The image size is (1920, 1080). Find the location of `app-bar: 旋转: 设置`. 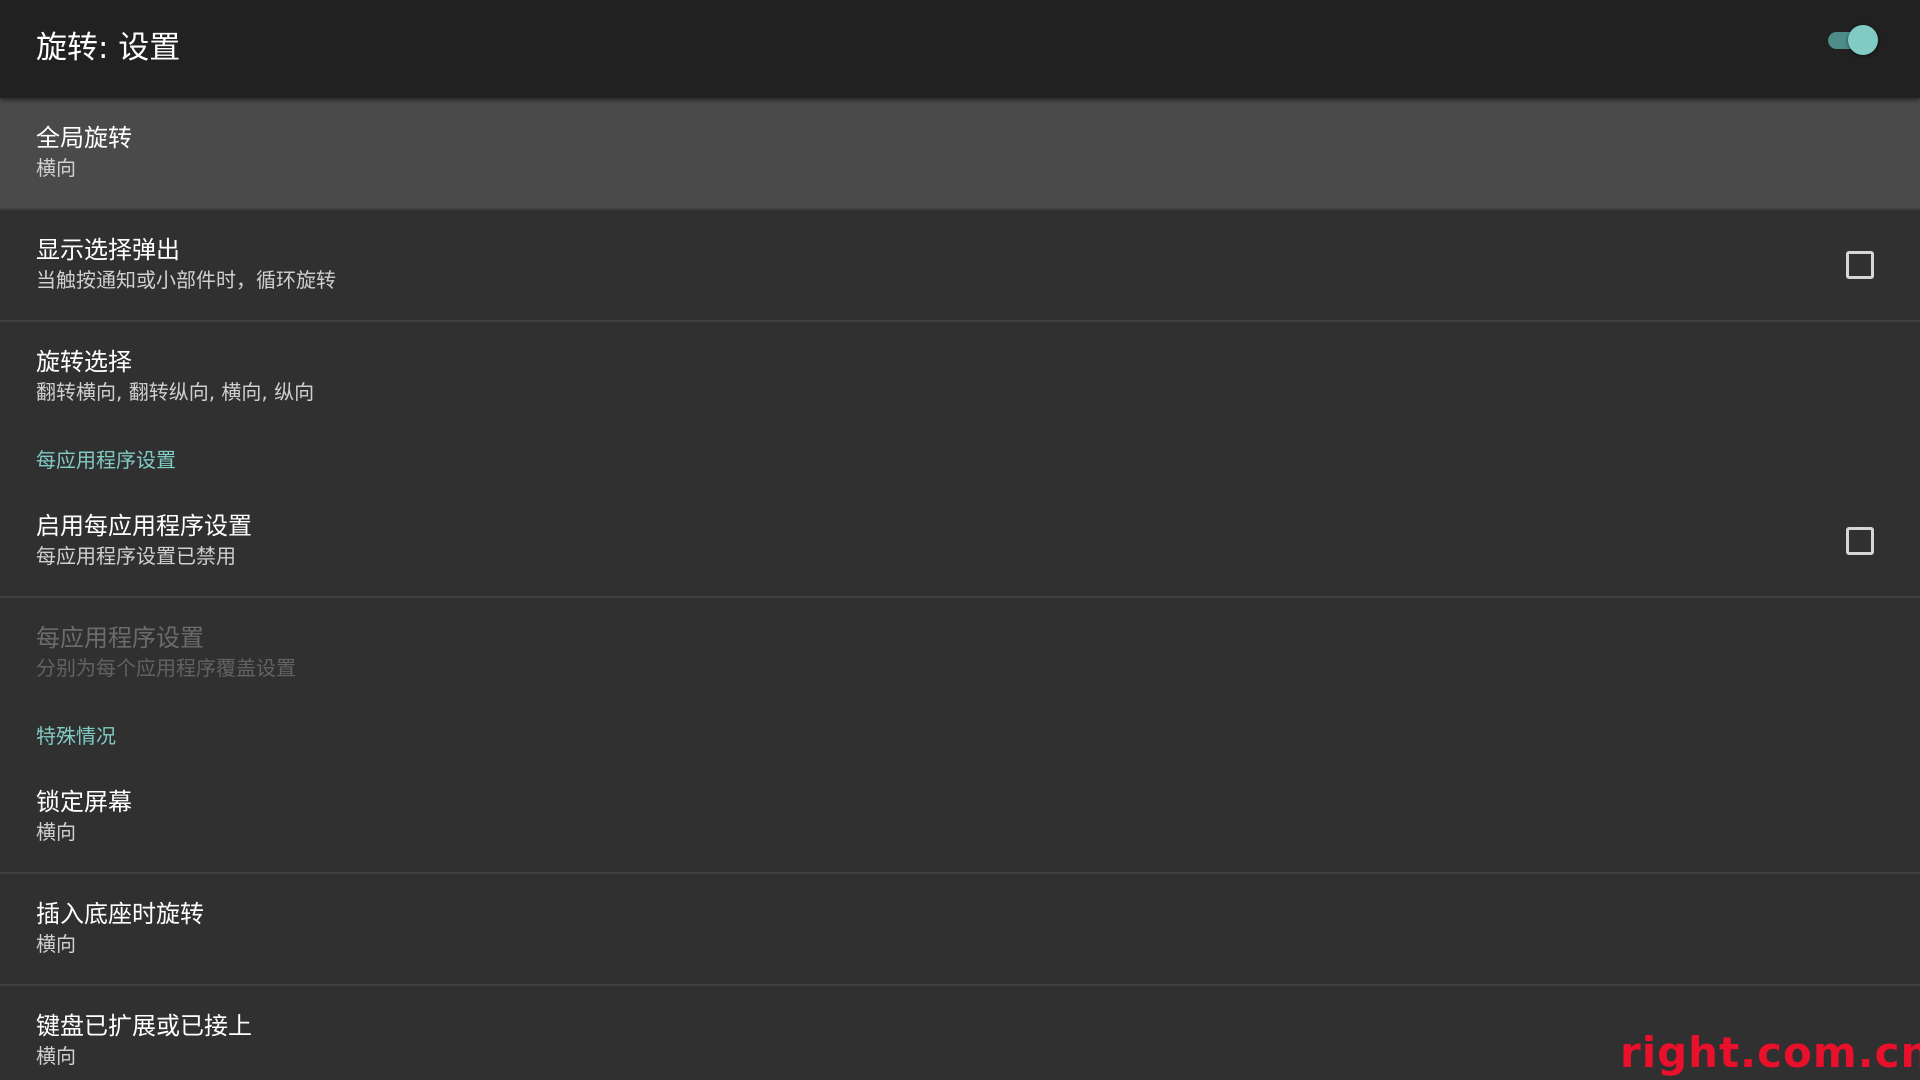

app-bar: 旋转: 设置 is located at coordinates (960, 49).